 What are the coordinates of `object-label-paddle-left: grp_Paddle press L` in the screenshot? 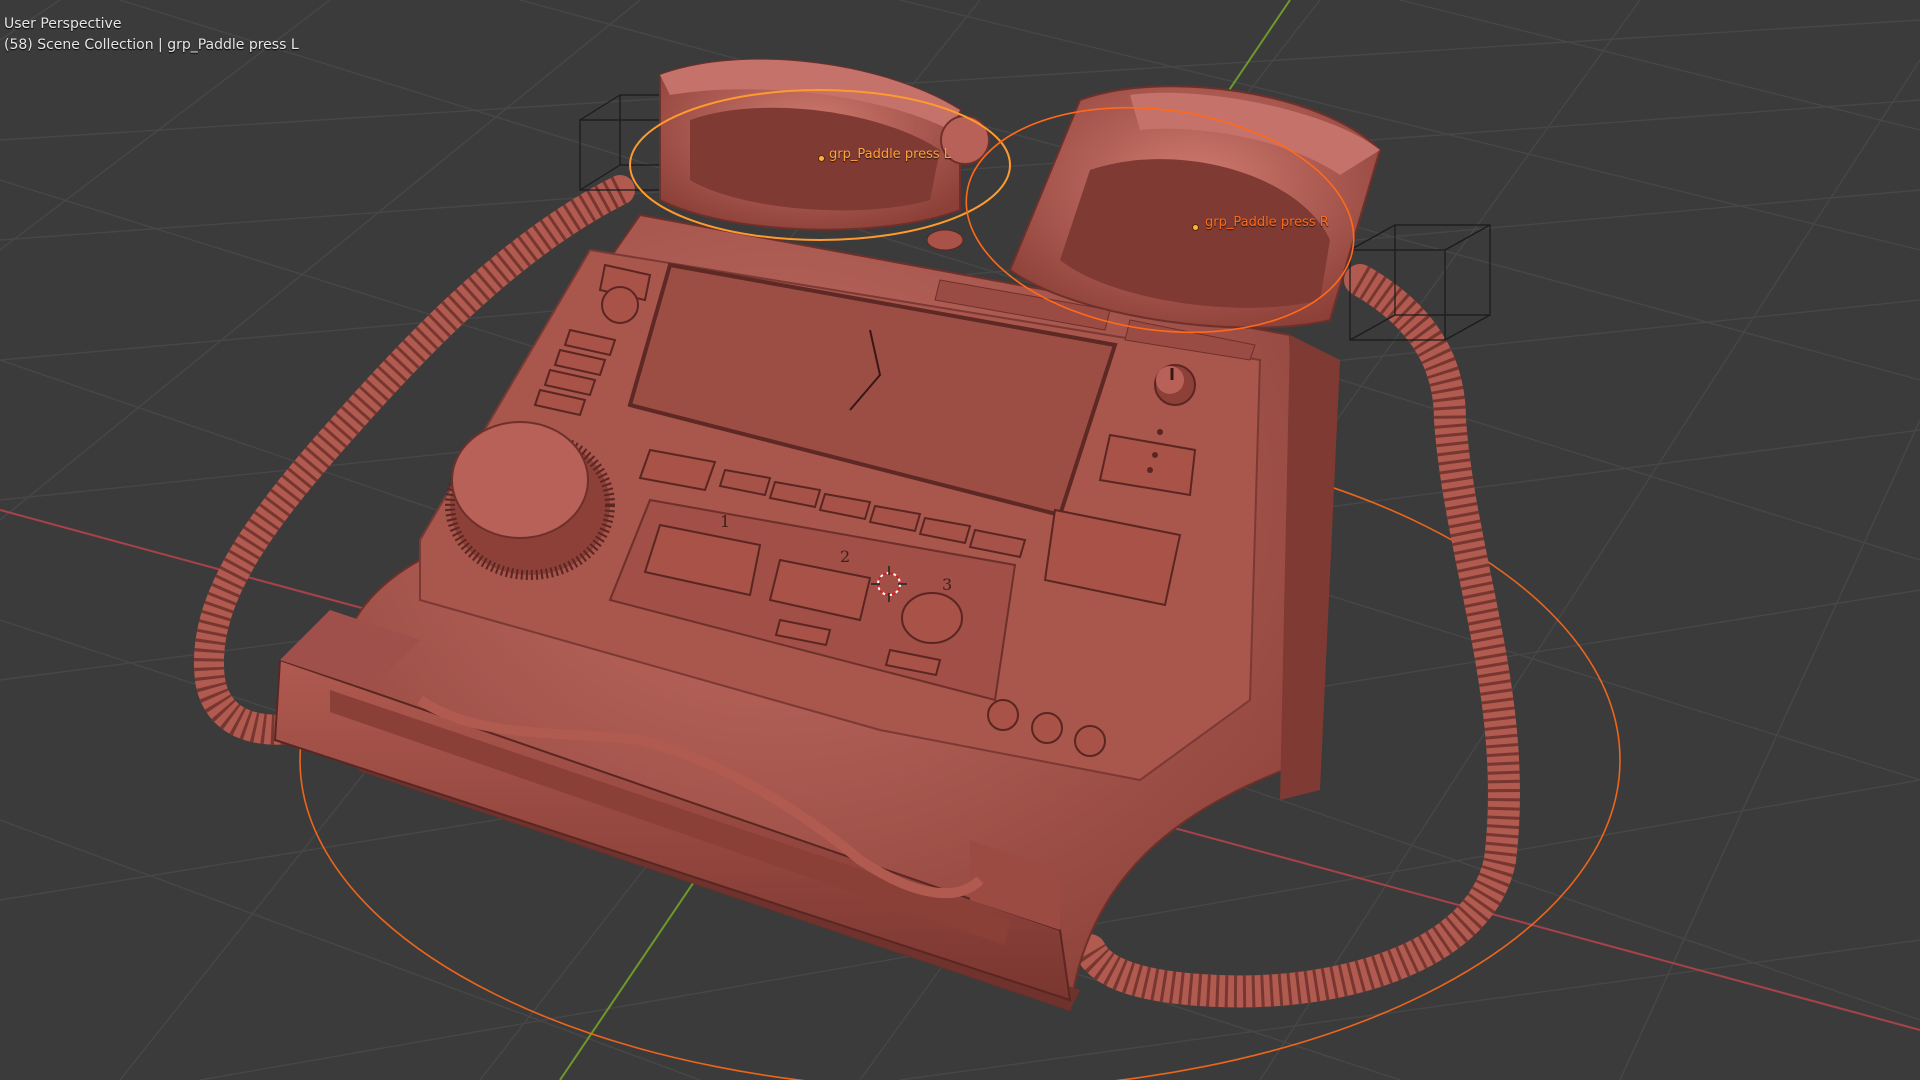 It's located at (890, 154).